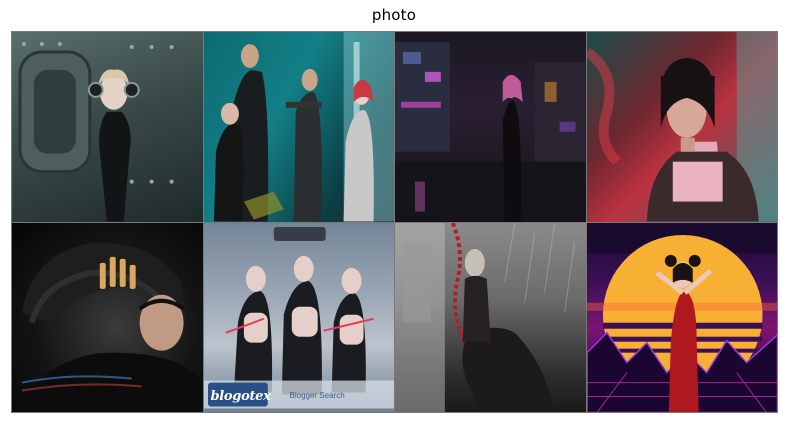 The width and height of the screenshot is (788, 425). Describe the element at coordinates (490, 131) in the screenshot. I see `photo-tile-3-image` at that location.